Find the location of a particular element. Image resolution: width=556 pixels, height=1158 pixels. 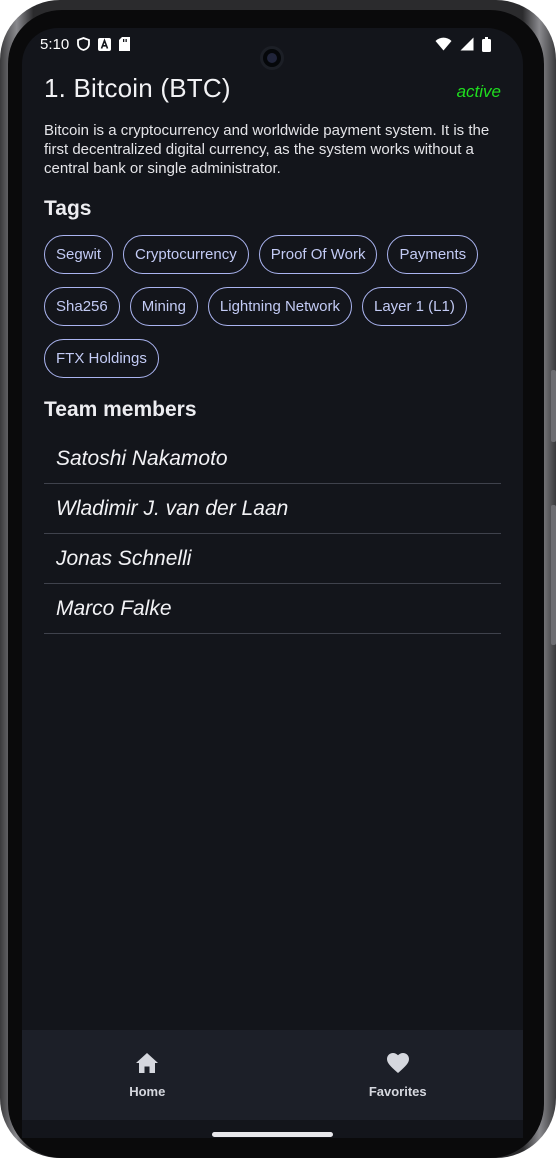

team-member-item: Satoshi Nakamoto is located at coordinates (272, 459).